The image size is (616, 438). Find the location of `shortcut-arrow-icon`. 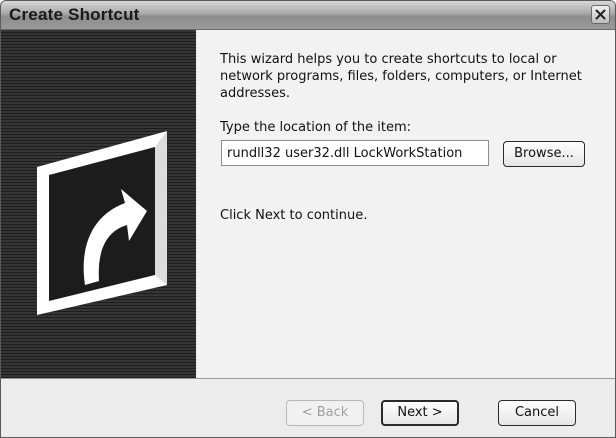

shortcut-arrow-icon is located at coordinates (102, 223).